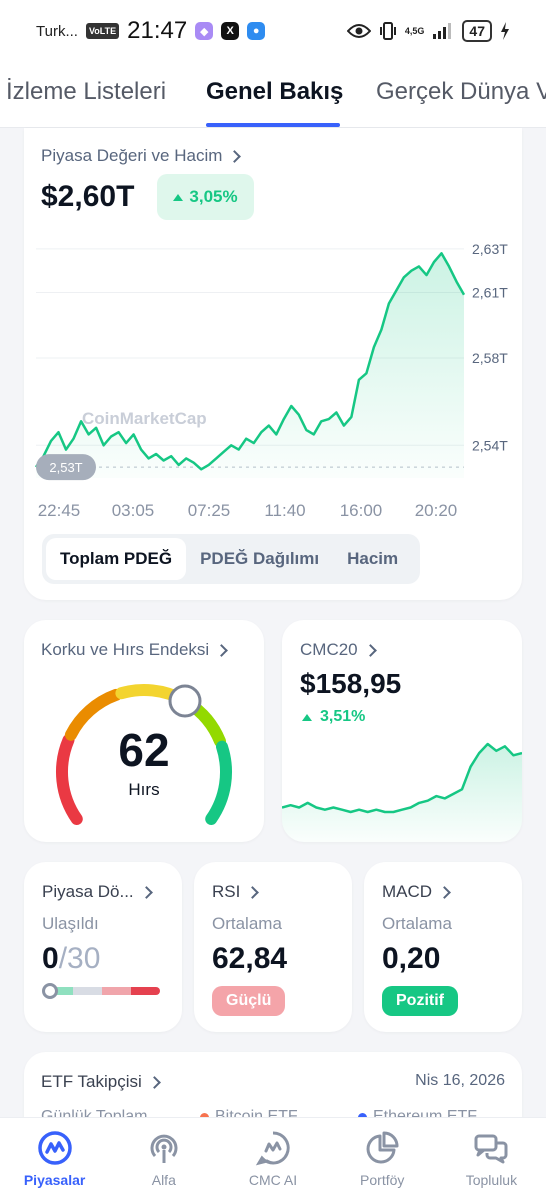  Describe the element at coordinates (436, 510) in the screenshot. I see `x-tick-label: 20:20` at that location.